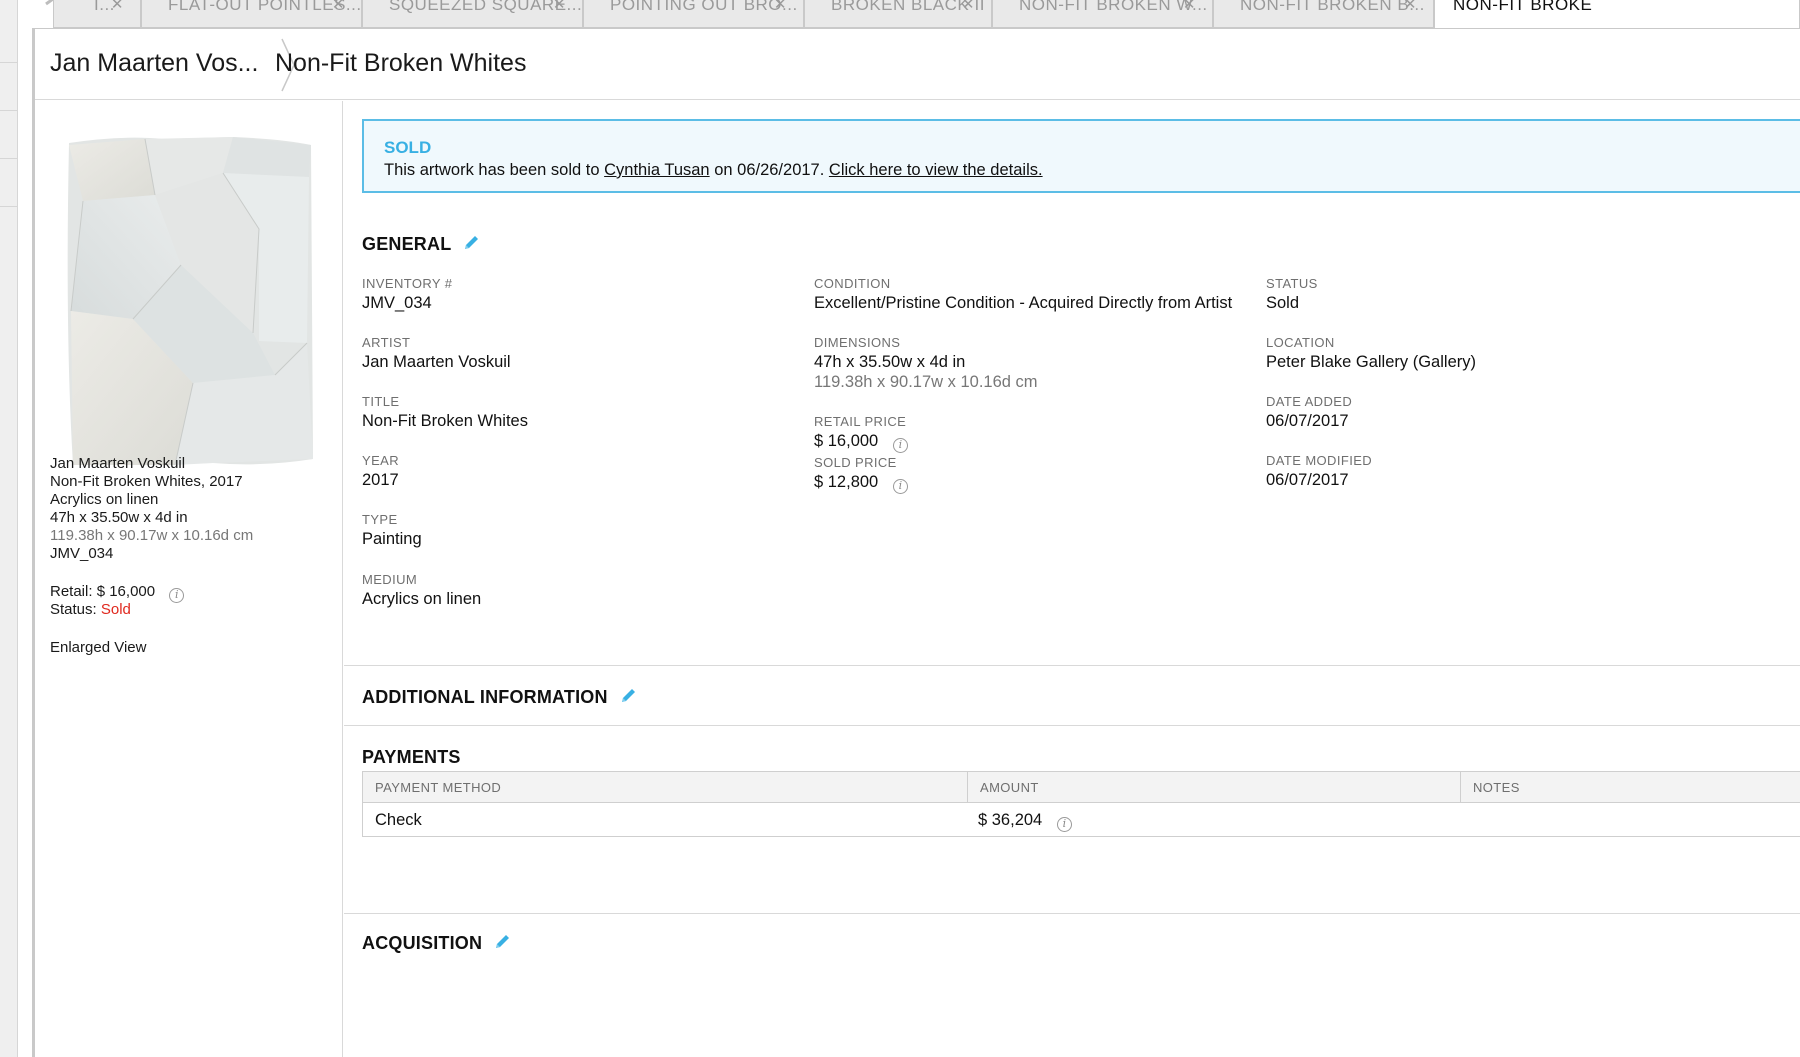 This screenshot has width=1800, height=1057. What do you see at coordinates (656, 170) in the screenshot?
I see `buyer-link: Cynthia Tusan` at bounding box center [656, 170].